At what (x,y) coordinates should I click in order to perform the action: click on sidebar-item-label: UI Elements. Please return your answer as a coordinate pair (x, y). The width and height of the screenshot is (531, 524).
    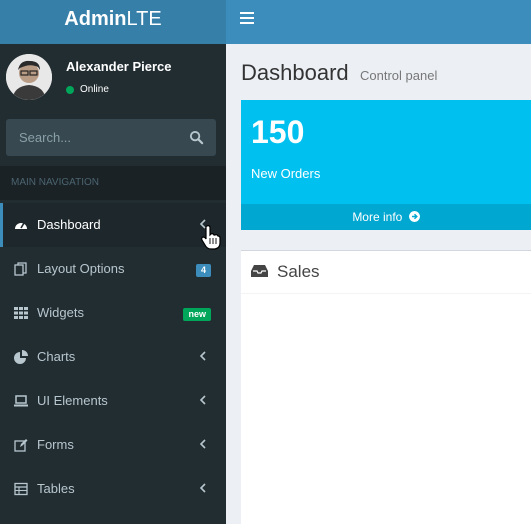
    Looking at the image, I should click on (72, 400).